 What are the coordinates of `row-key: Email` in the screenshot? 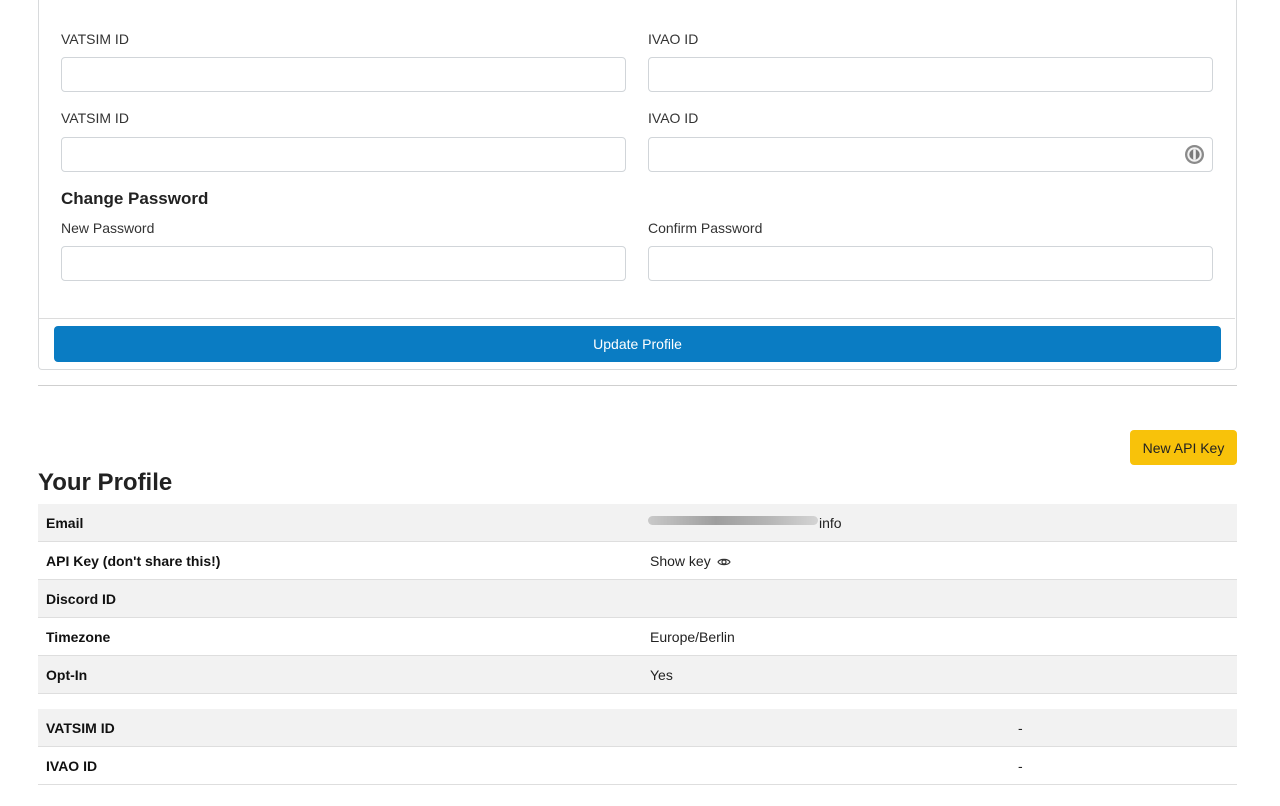 It's located at (65, 523).